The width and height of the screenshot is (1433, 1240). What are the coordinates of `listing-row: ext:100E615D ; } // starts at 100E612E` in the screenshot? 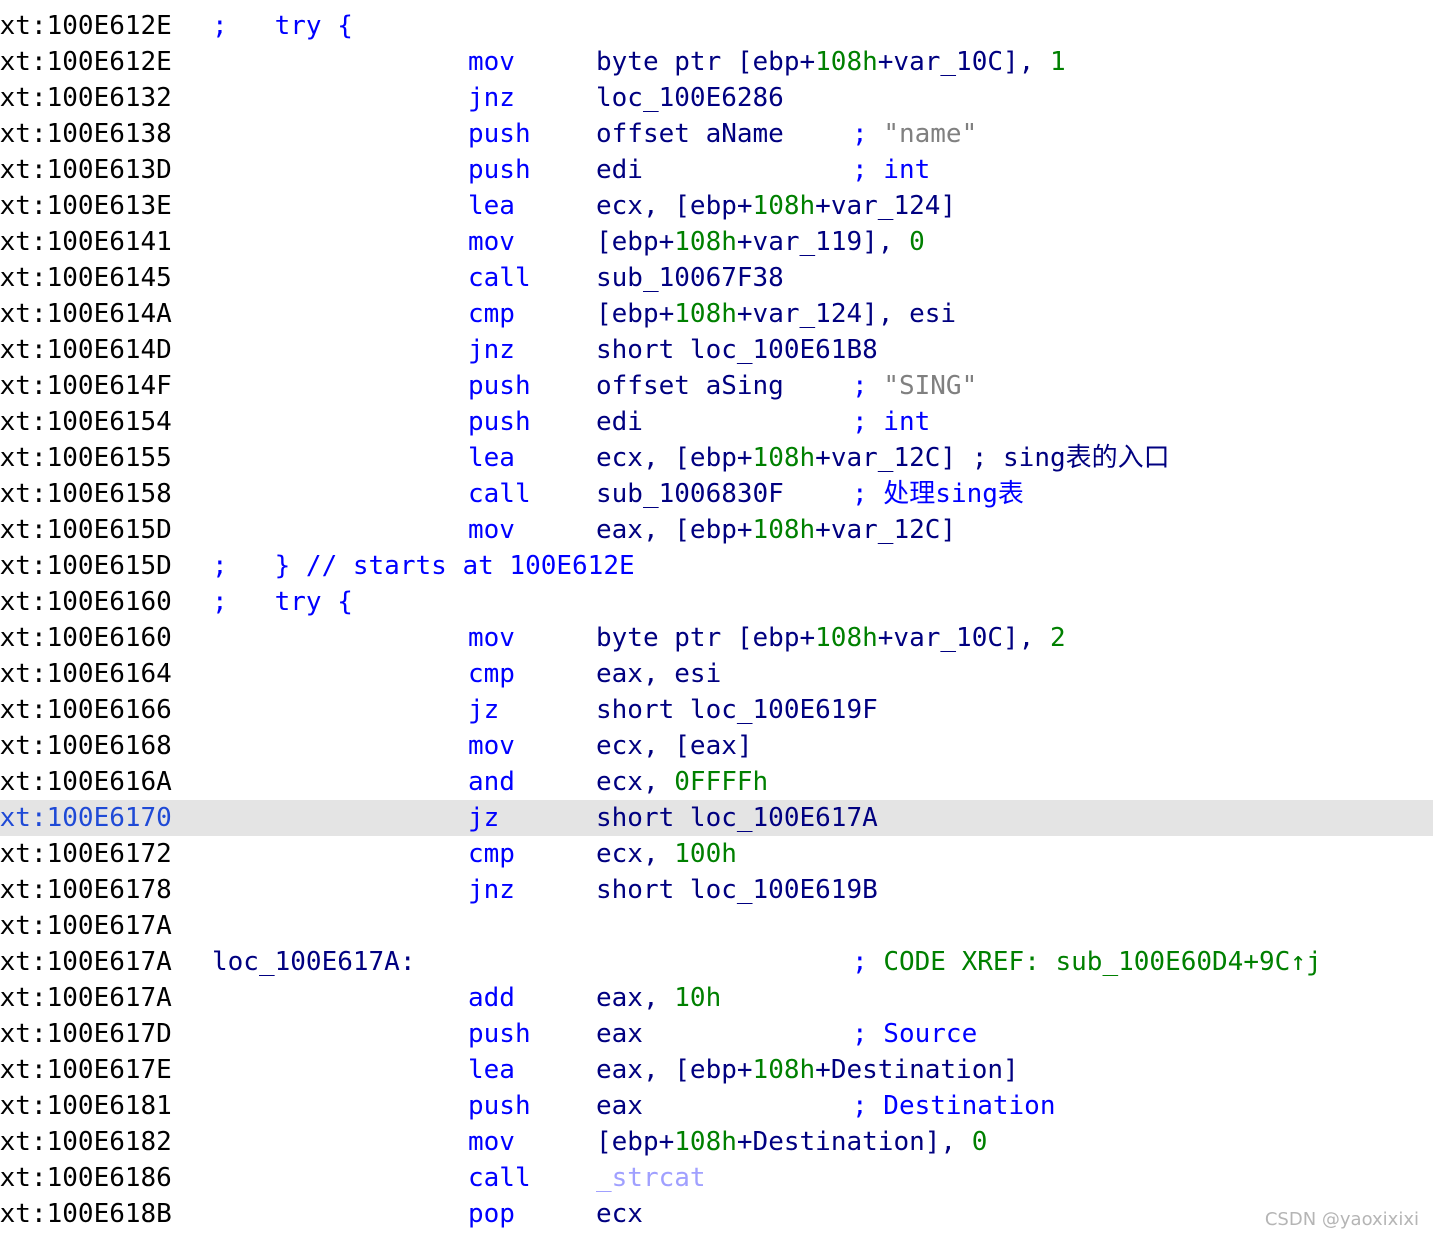 It's located at (716, 566).